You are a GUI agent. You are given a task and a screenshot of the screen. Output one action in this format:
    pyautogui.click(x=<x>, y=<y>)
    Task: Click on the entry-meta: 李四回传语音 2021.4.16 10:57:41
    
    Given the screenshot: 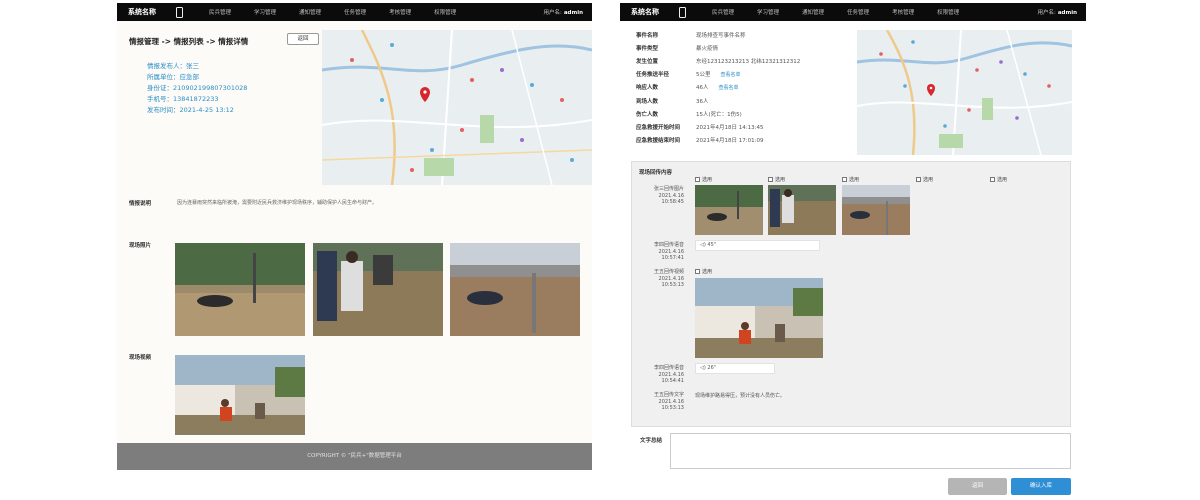 What is the action you would take?
    pyautogui.click(x=660, y=252)
    